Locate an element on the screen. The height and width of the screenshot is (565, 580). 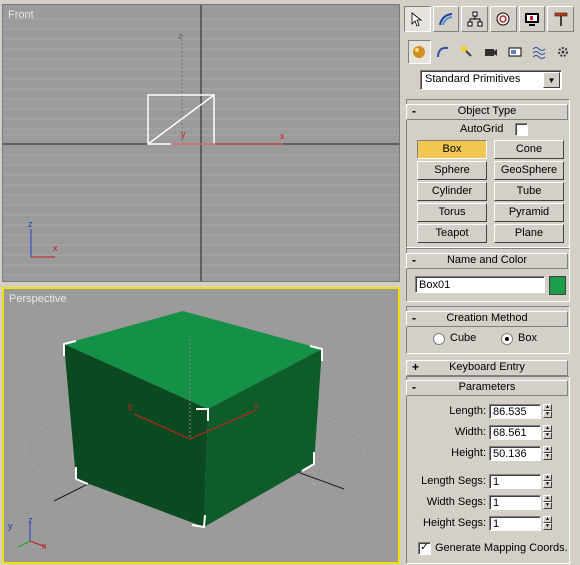
display-tab-icon is located at coordinates (532, 19).